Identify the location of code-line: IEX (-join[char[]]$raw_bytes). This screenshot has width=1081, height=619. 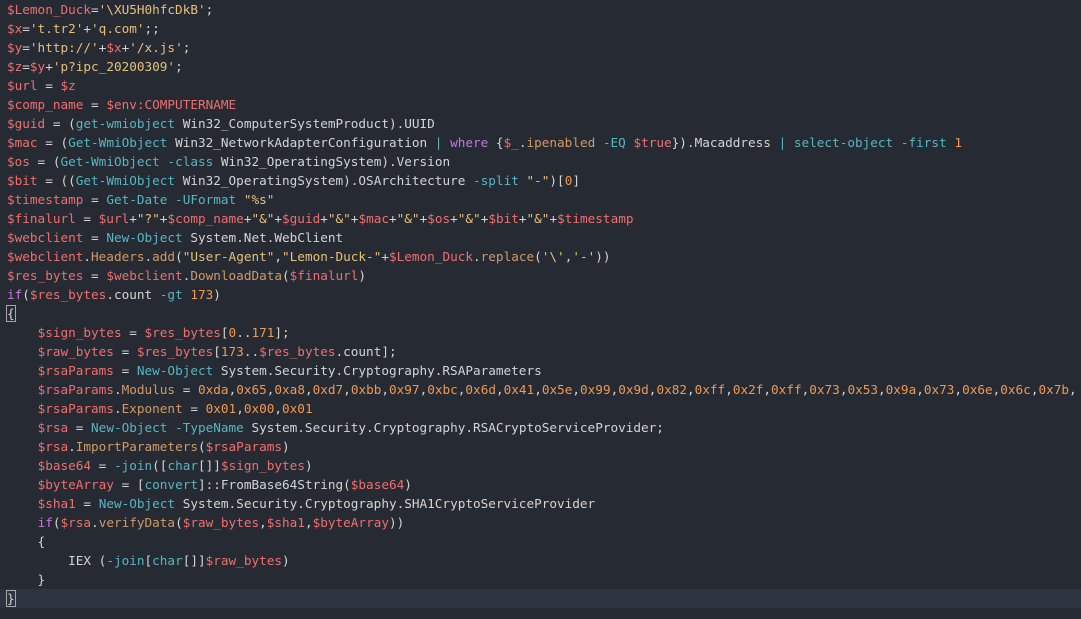
(540, 560).